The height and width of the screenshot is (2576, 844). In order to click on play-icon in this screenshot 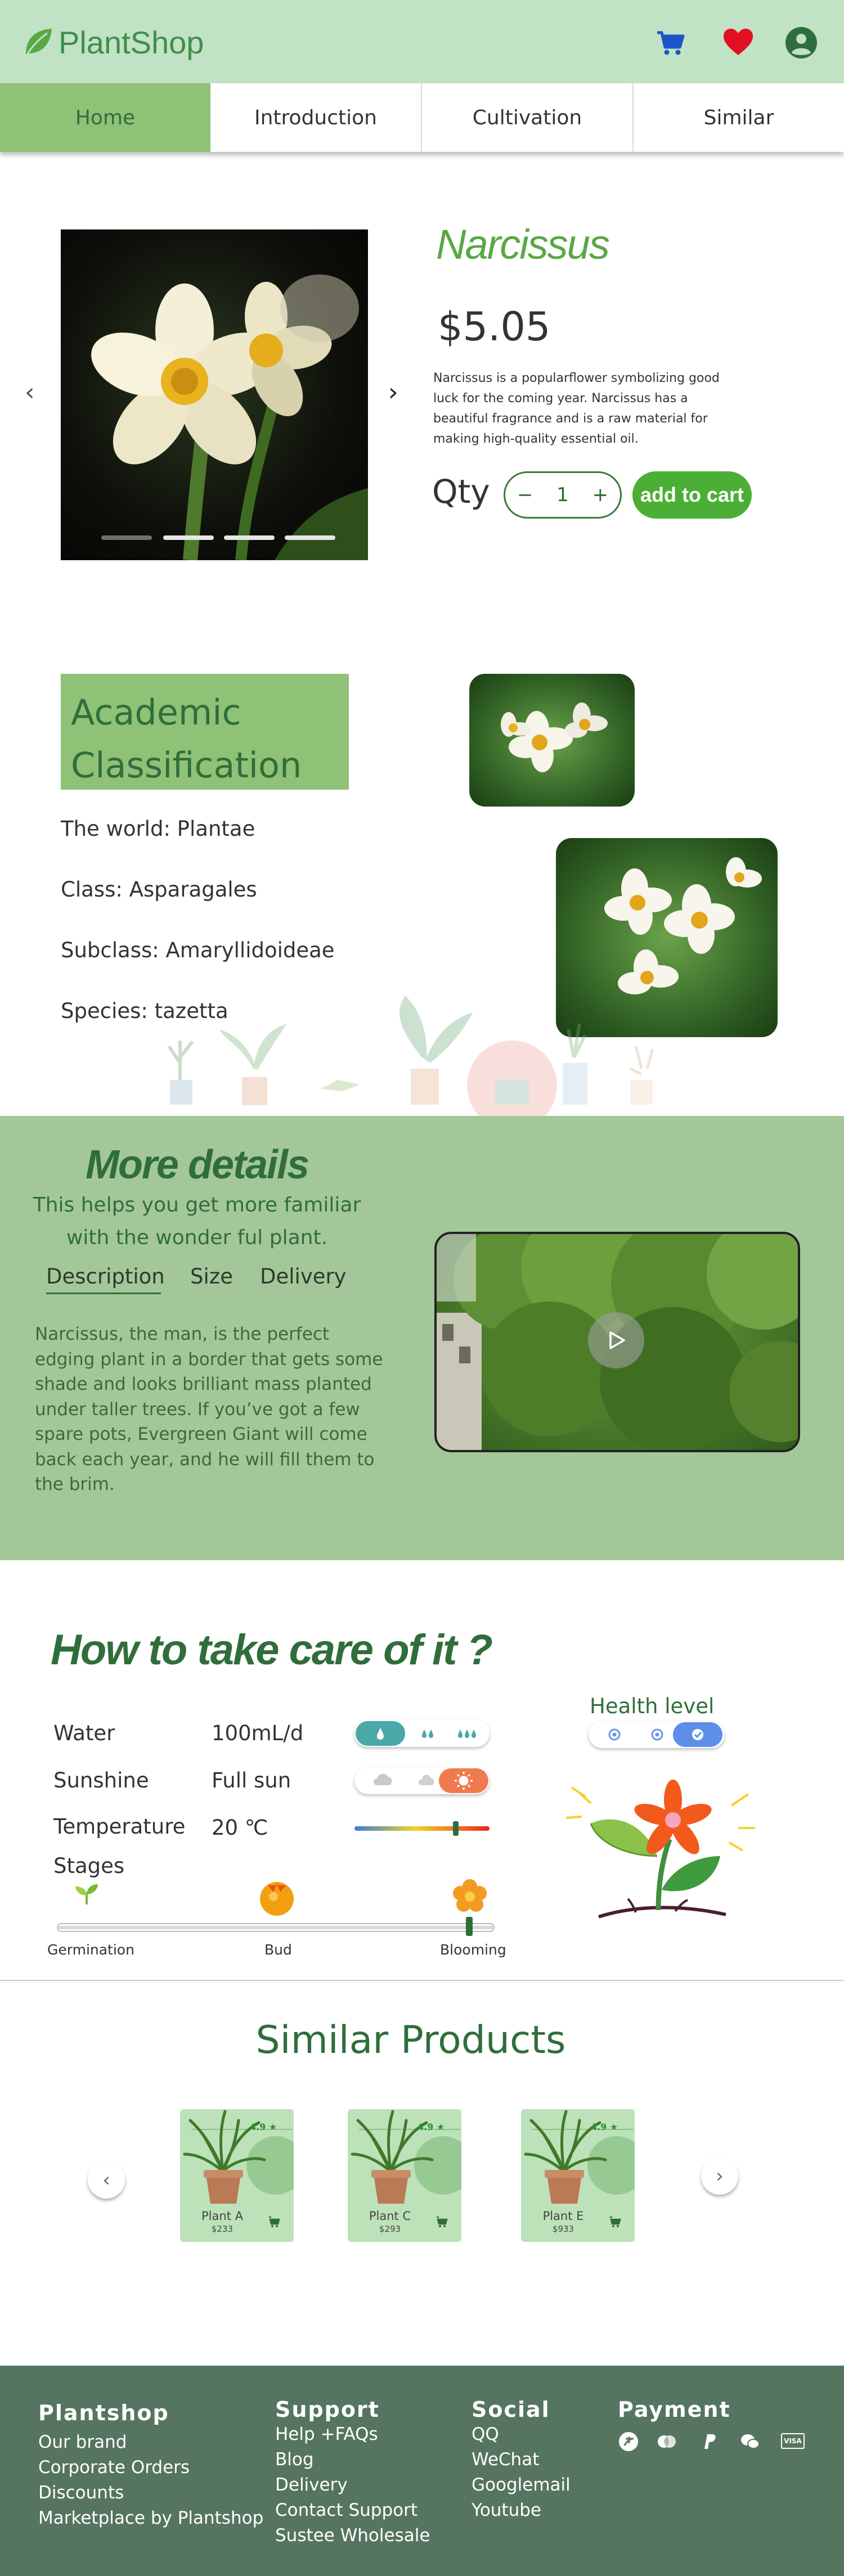, I will do `click(617, 1340)`.